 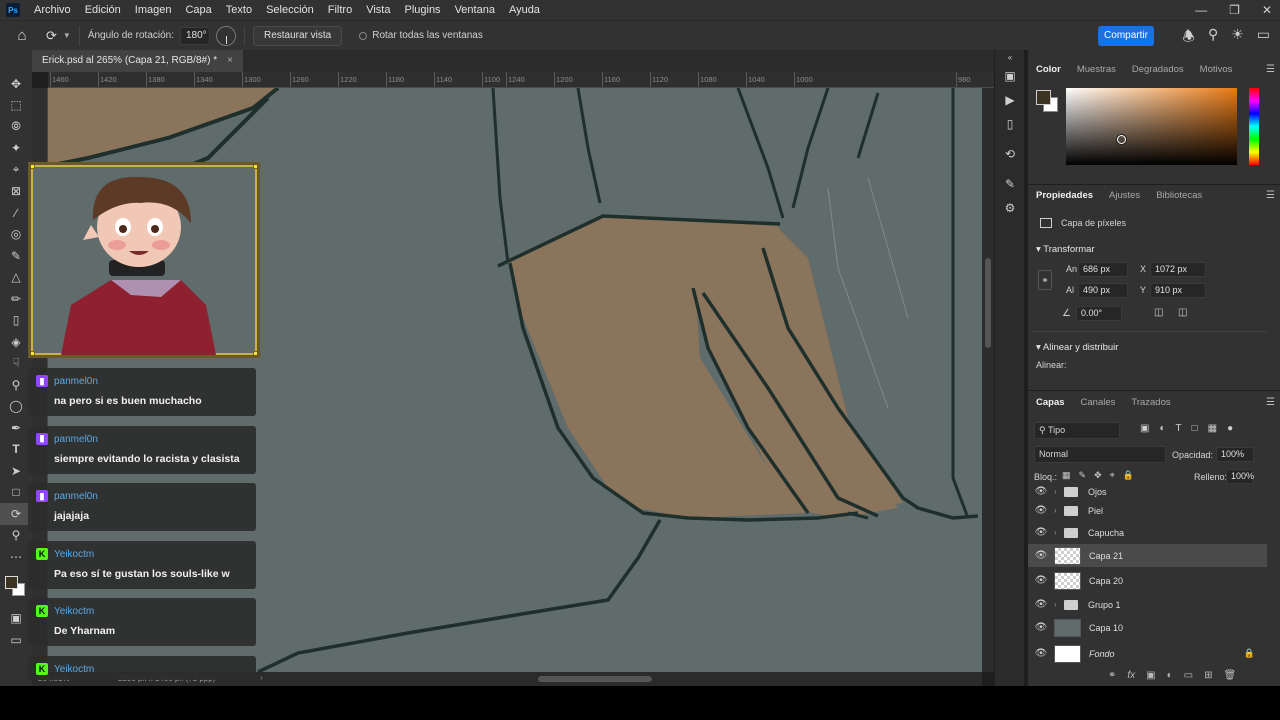 What do you see at coordinates (1010, 208) in the screenshot?
I see `tool-presets-icon: ⚙` at bounding box center [1010, 208].